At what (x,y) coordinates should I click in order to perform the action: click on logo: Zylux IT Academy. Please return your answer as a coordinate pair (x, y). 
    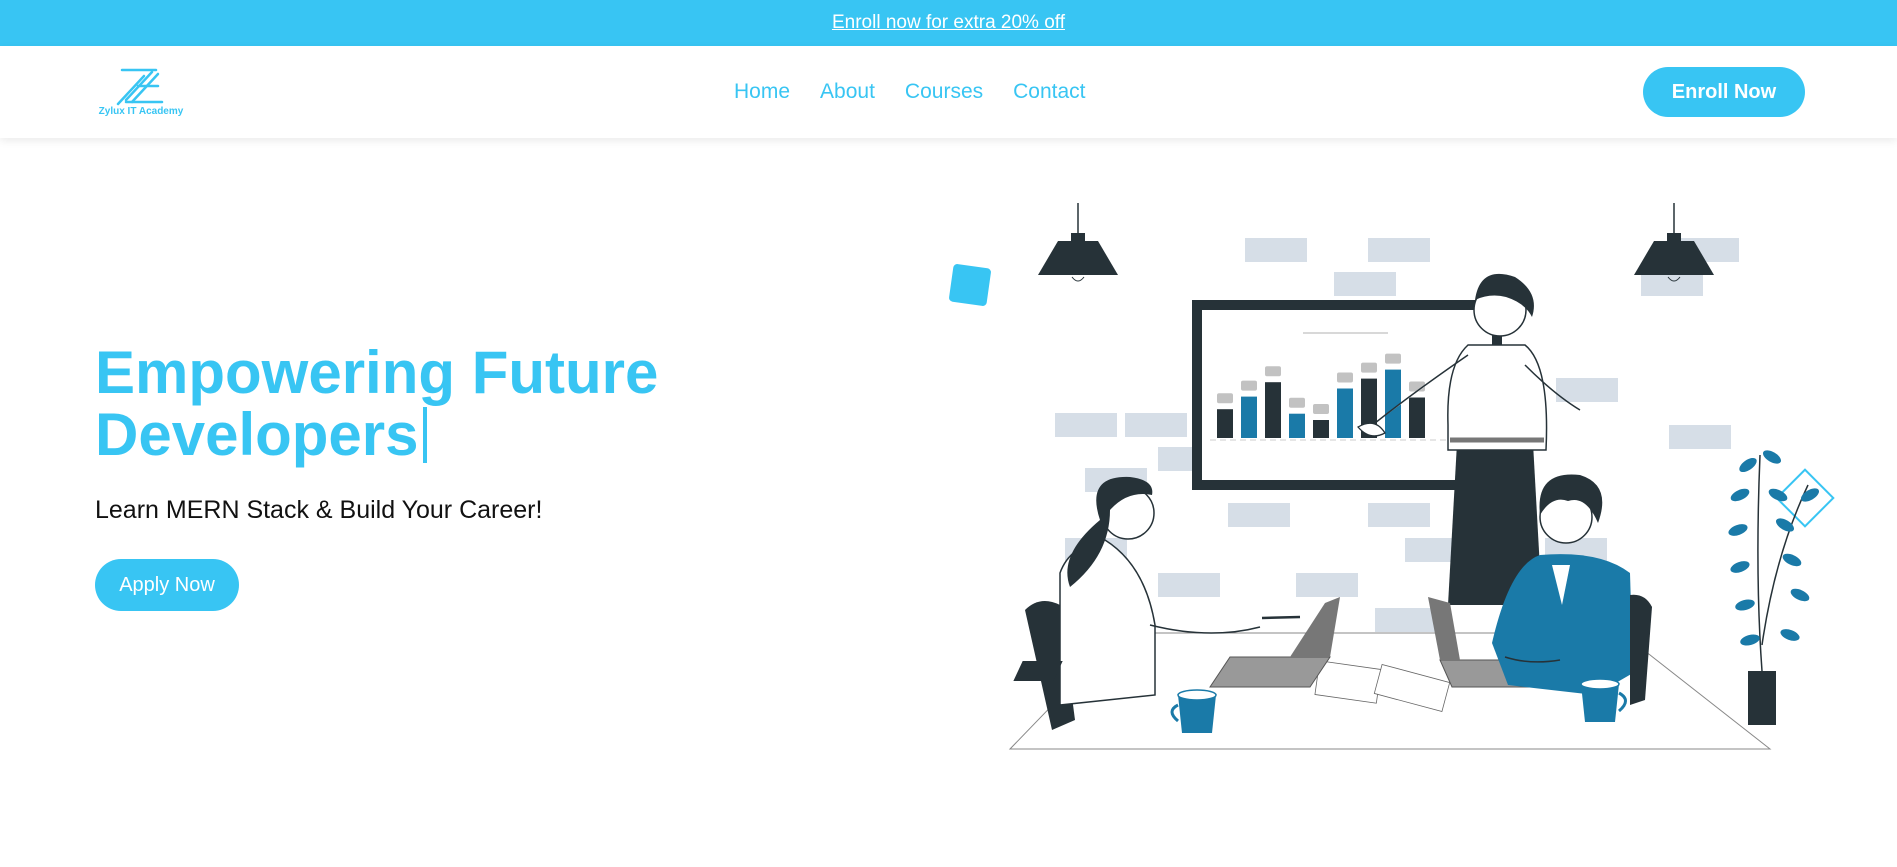
    Looking at the image, I should click on (141, 92).